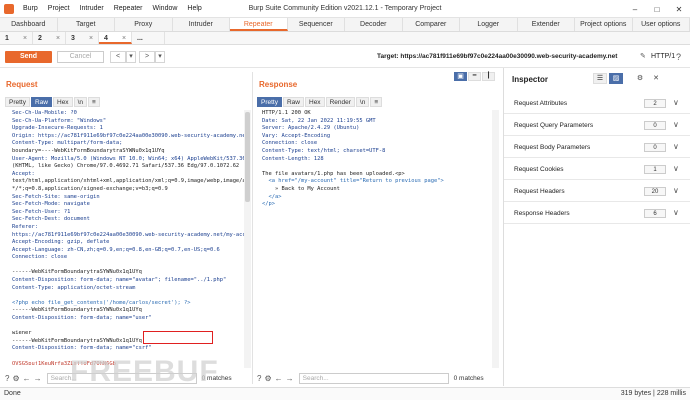 The width and height of the screenshot is (690, 400). Describe the element at coordinates (268, 204) in the screenshot. I see `response-line: </p>` at that location.